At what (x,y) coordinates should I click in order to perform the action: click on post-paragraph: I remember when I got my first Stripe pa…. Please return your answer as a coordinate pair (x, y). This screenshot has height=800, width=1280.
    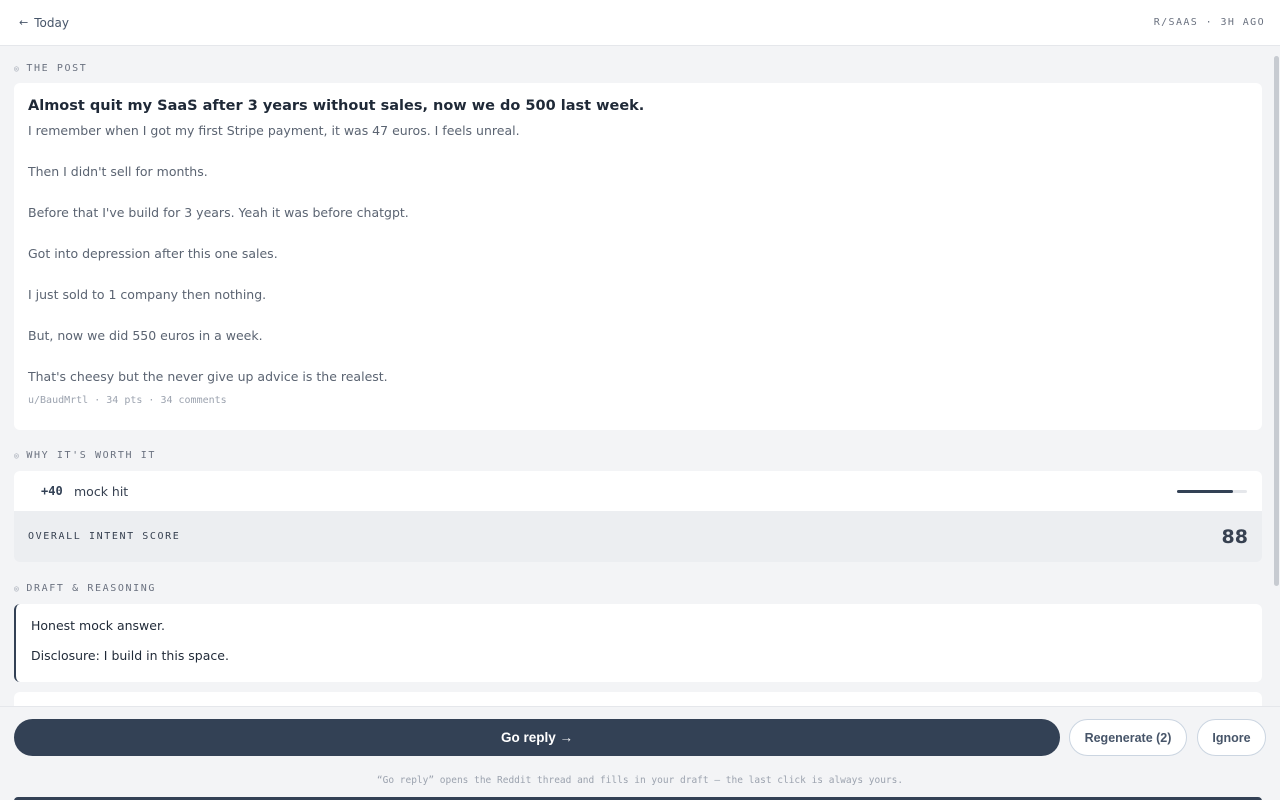
    Looking at the image, I should click on (274, 130).